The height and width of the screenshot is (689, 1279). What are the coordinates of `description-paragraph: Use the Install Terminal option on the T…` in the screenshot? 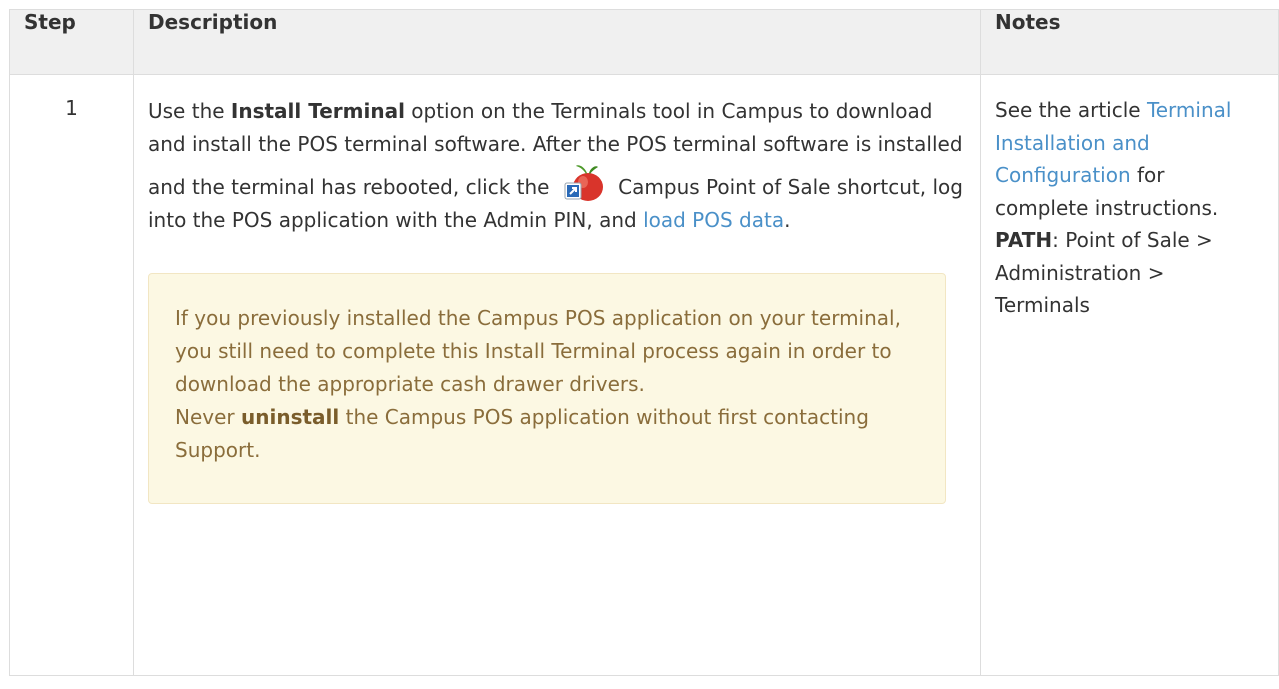 It's located at (557, 166).